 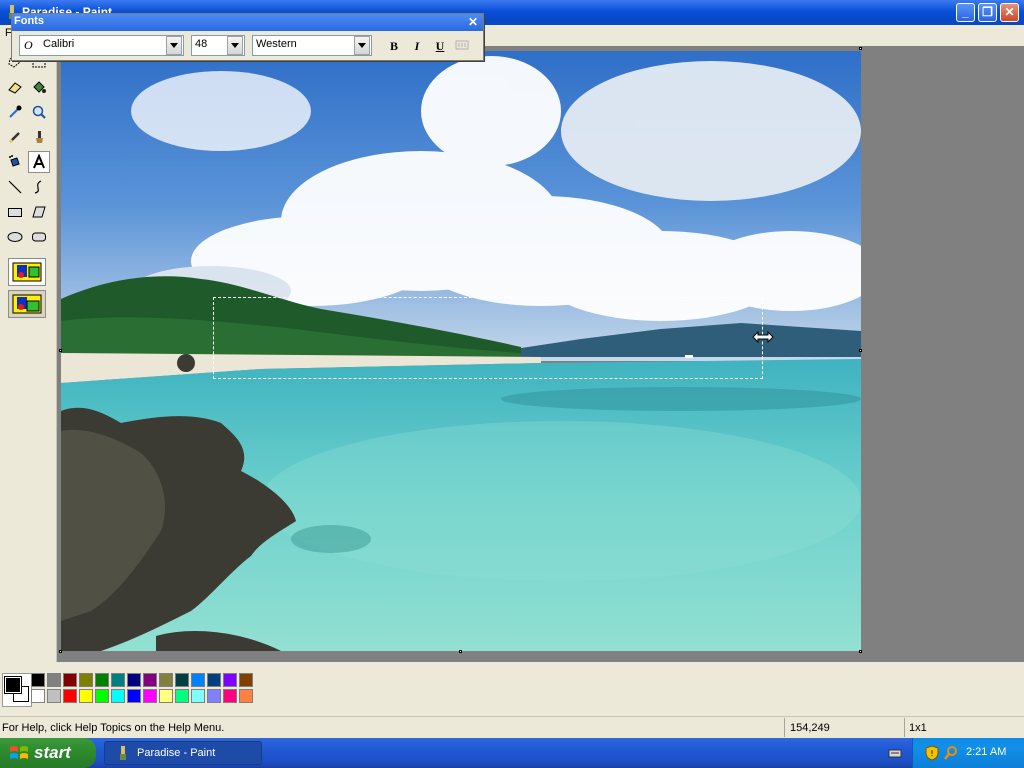 I want to click on fonts-toolbar-titlebar, so click(x=247, y=22).